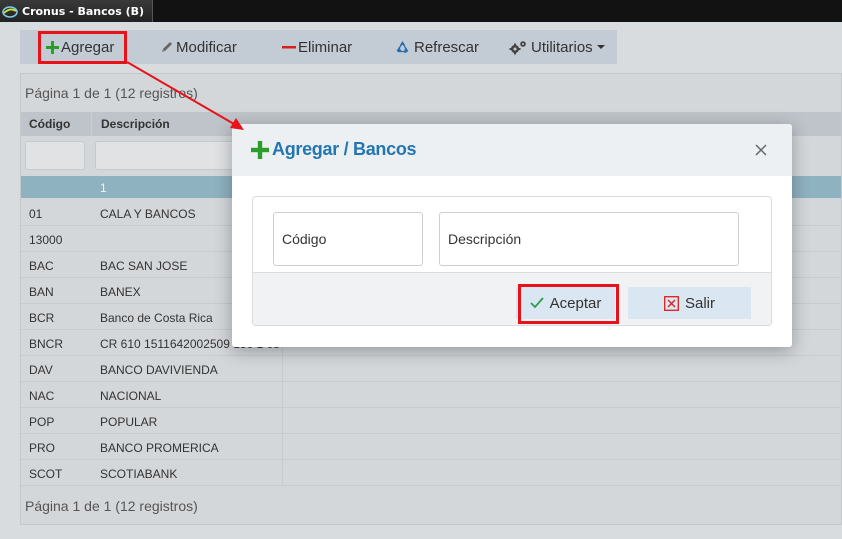 This screenshot has height=539, width=842. Describe the element at coordinates (103, 188) in the screenshot. I see `selected-row-description: 1` at that location.